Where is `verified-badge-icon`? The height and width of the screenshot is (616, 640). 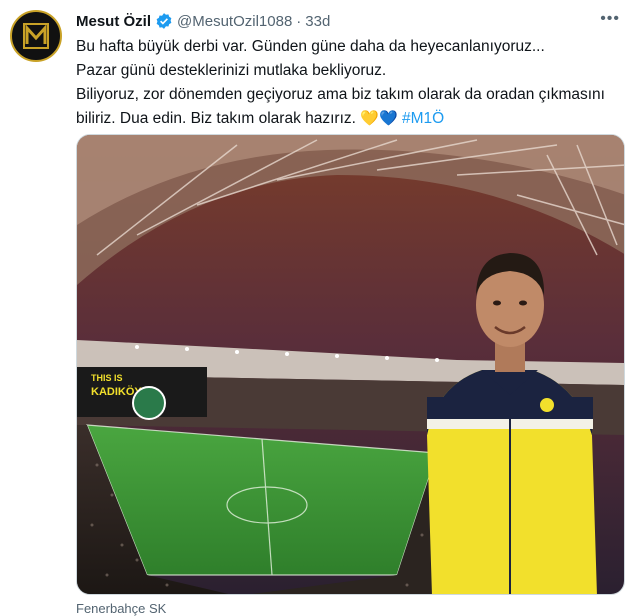
verified-badge-icon is located at coordinates (164, 21).